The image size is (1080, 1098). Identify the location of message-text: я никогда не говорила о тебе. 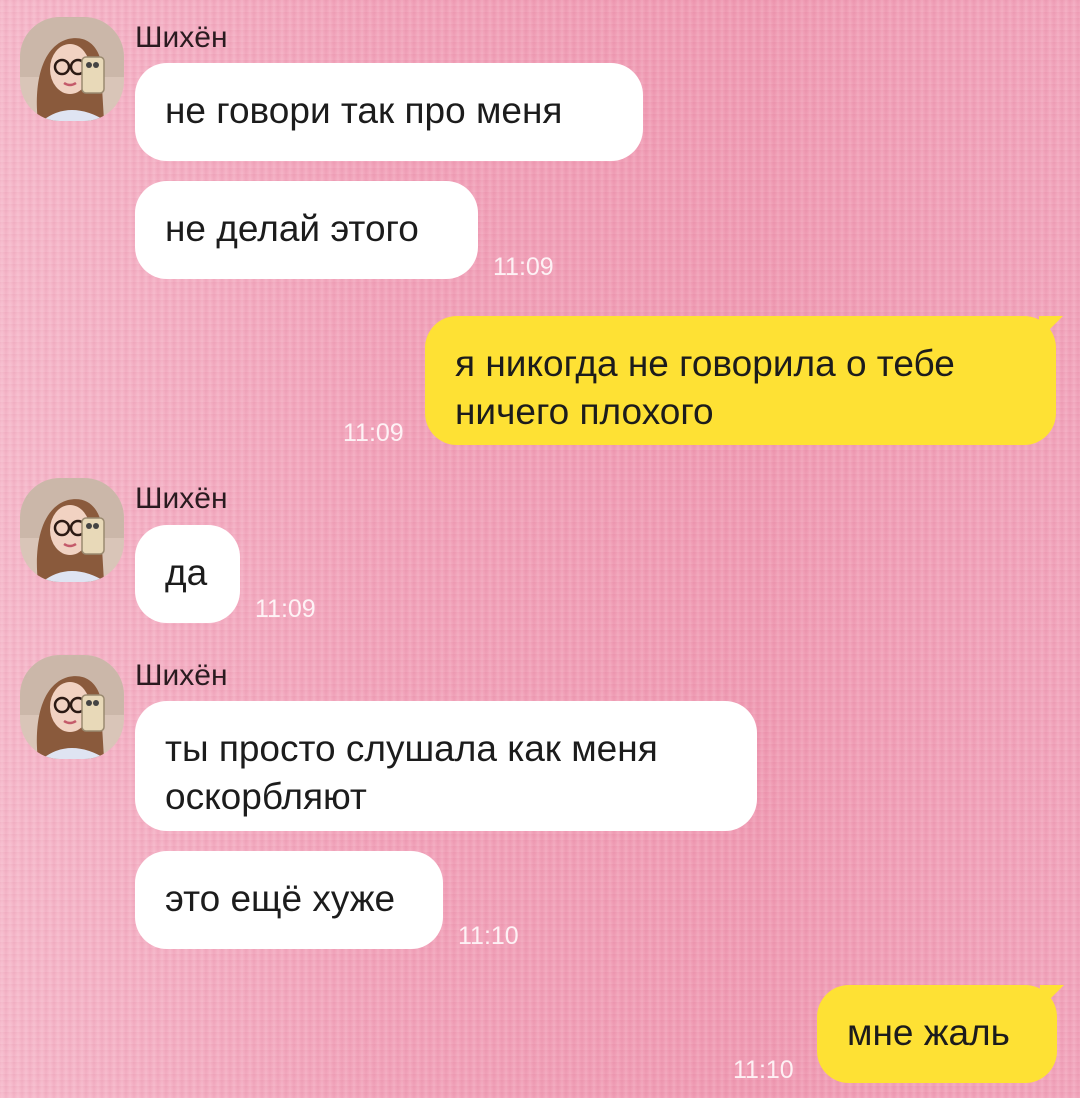
(705, 363).